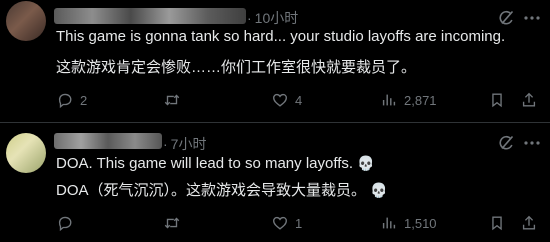  I want to click on post-timestamp: · 10小时, so click(272, 18).